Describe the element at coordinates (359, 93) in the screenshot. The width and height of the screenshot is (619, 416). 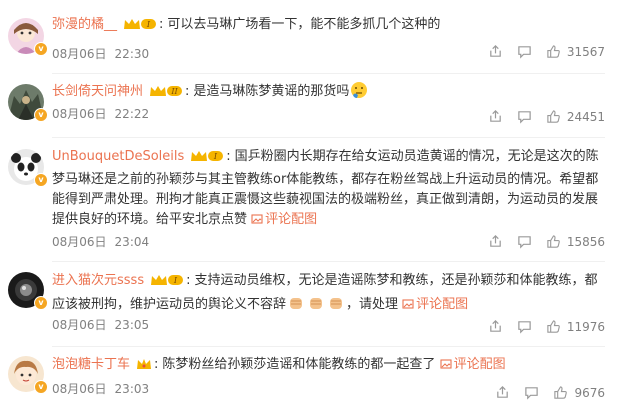
I see `thinking-emoji-icon` at that location.